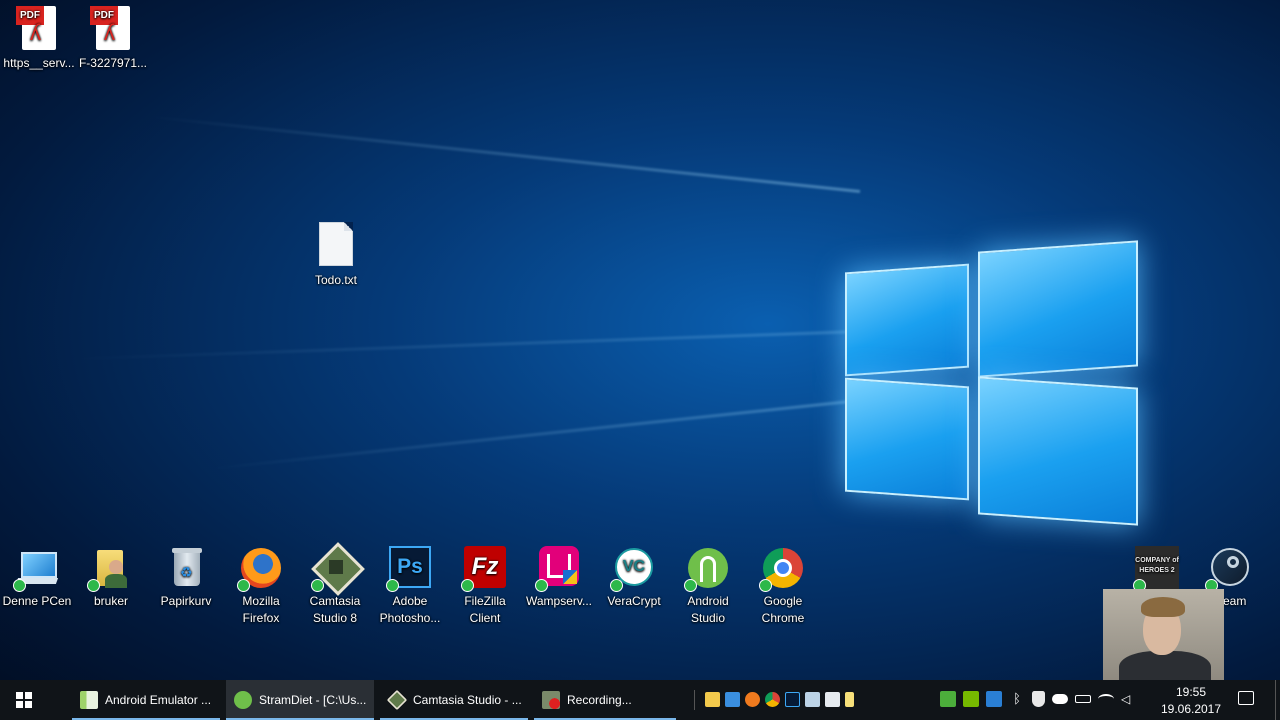  Describe the element at coordinates (1191, 701) in the screenshot. I see `taskbar-clock: 19:55 19.06.2017` at that location.